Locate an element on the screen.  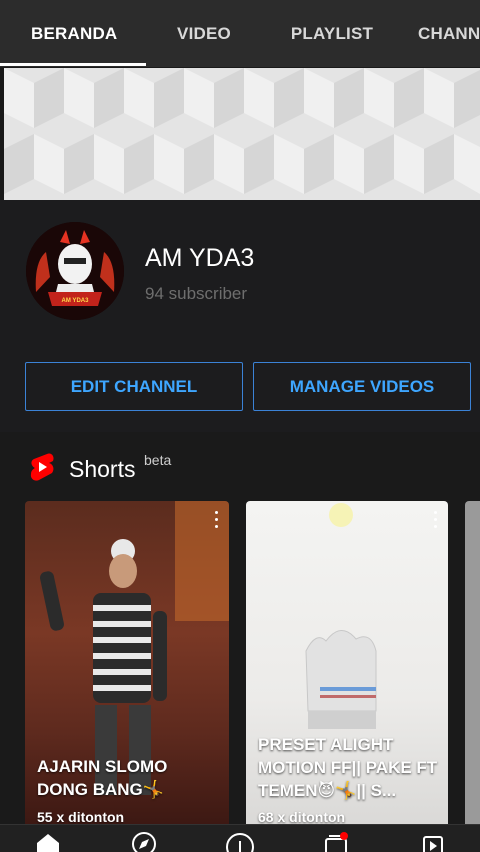
tab-channels: CHANN is located at coordinates (441, 33).